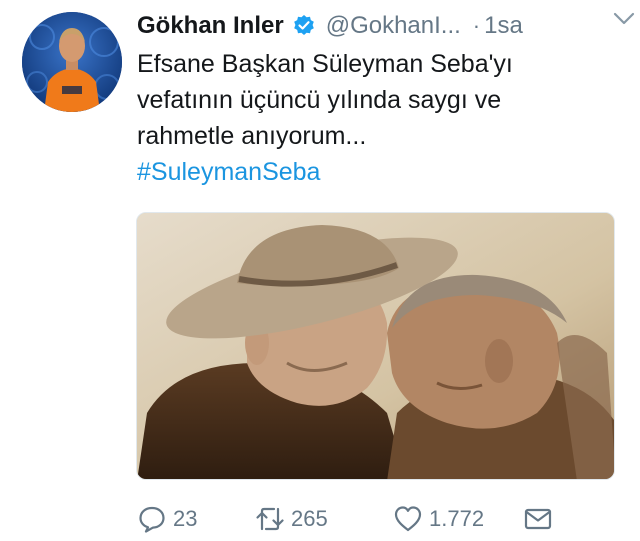 The height and width of the screenshot is (541, 640). I want to click on retweet-count: 265, so click(309, 518).